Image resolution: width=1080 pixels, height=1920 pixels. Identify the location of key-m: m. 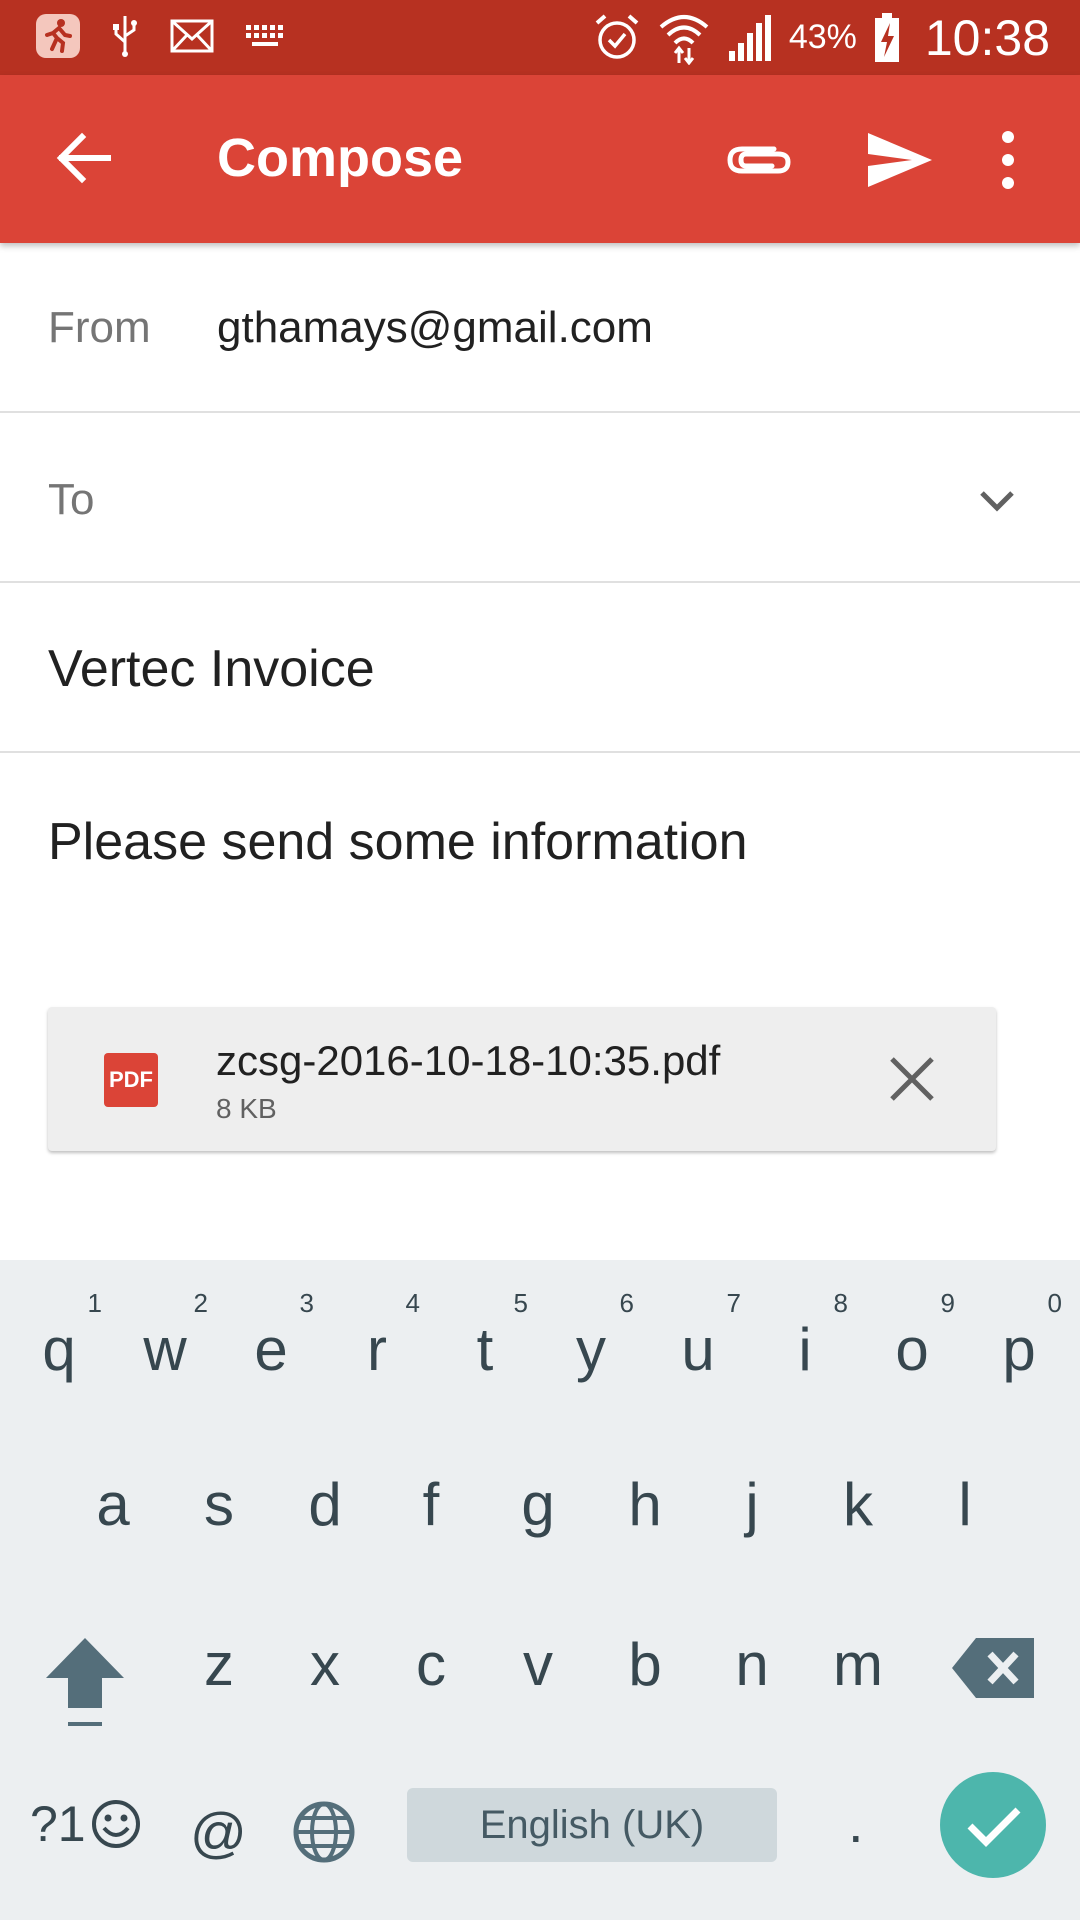
(858, 1665).